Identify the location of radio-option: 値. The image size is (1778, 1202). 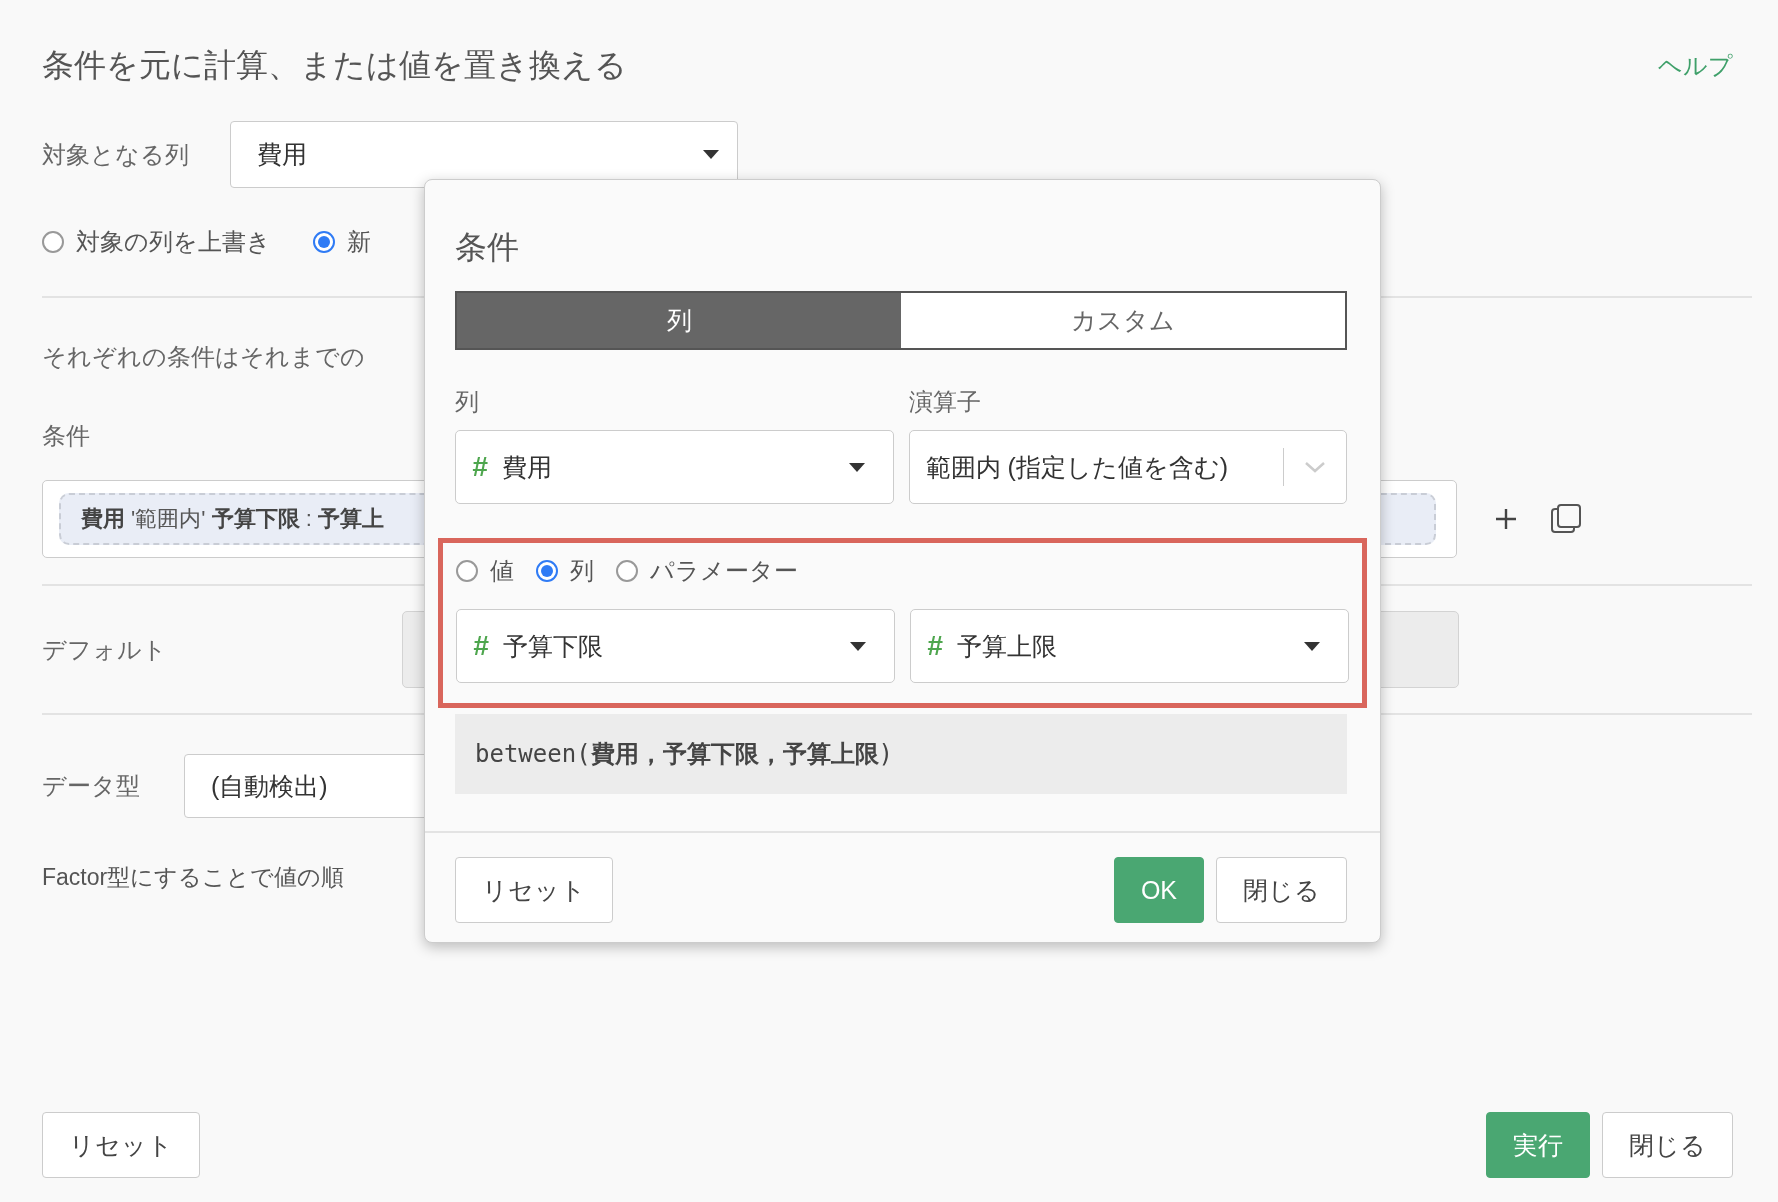
(485, 571).